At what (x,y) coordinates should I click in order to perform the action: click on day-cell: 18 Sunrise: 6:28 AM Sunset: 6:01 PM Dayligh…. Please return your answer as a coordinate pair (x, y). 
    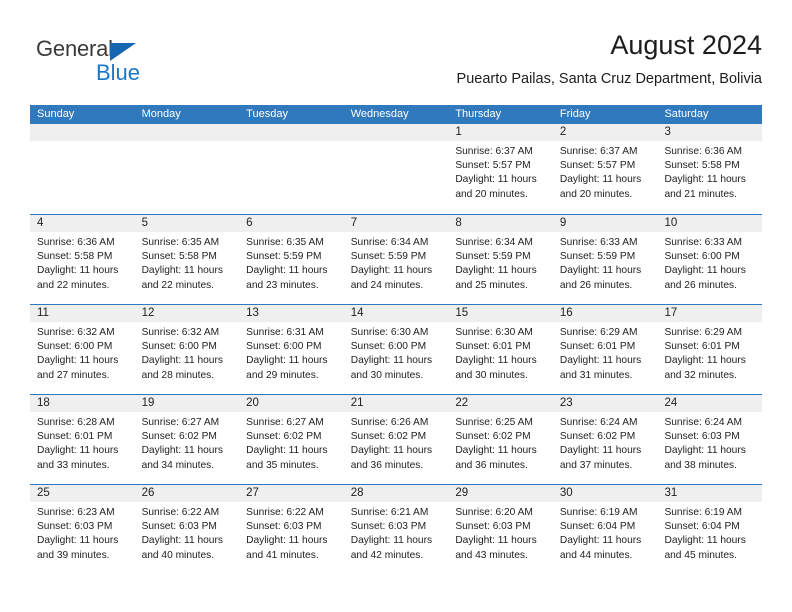
    Looking at the image, I should click on (82, 439).